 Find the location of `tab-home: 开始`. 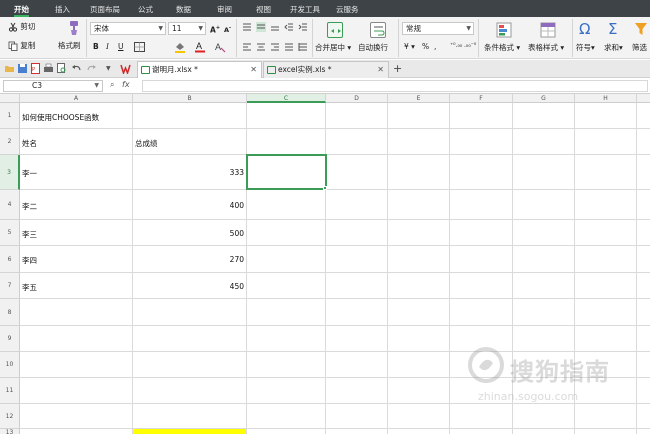

tab-home: 开始 is located at coordinates (21, 10).